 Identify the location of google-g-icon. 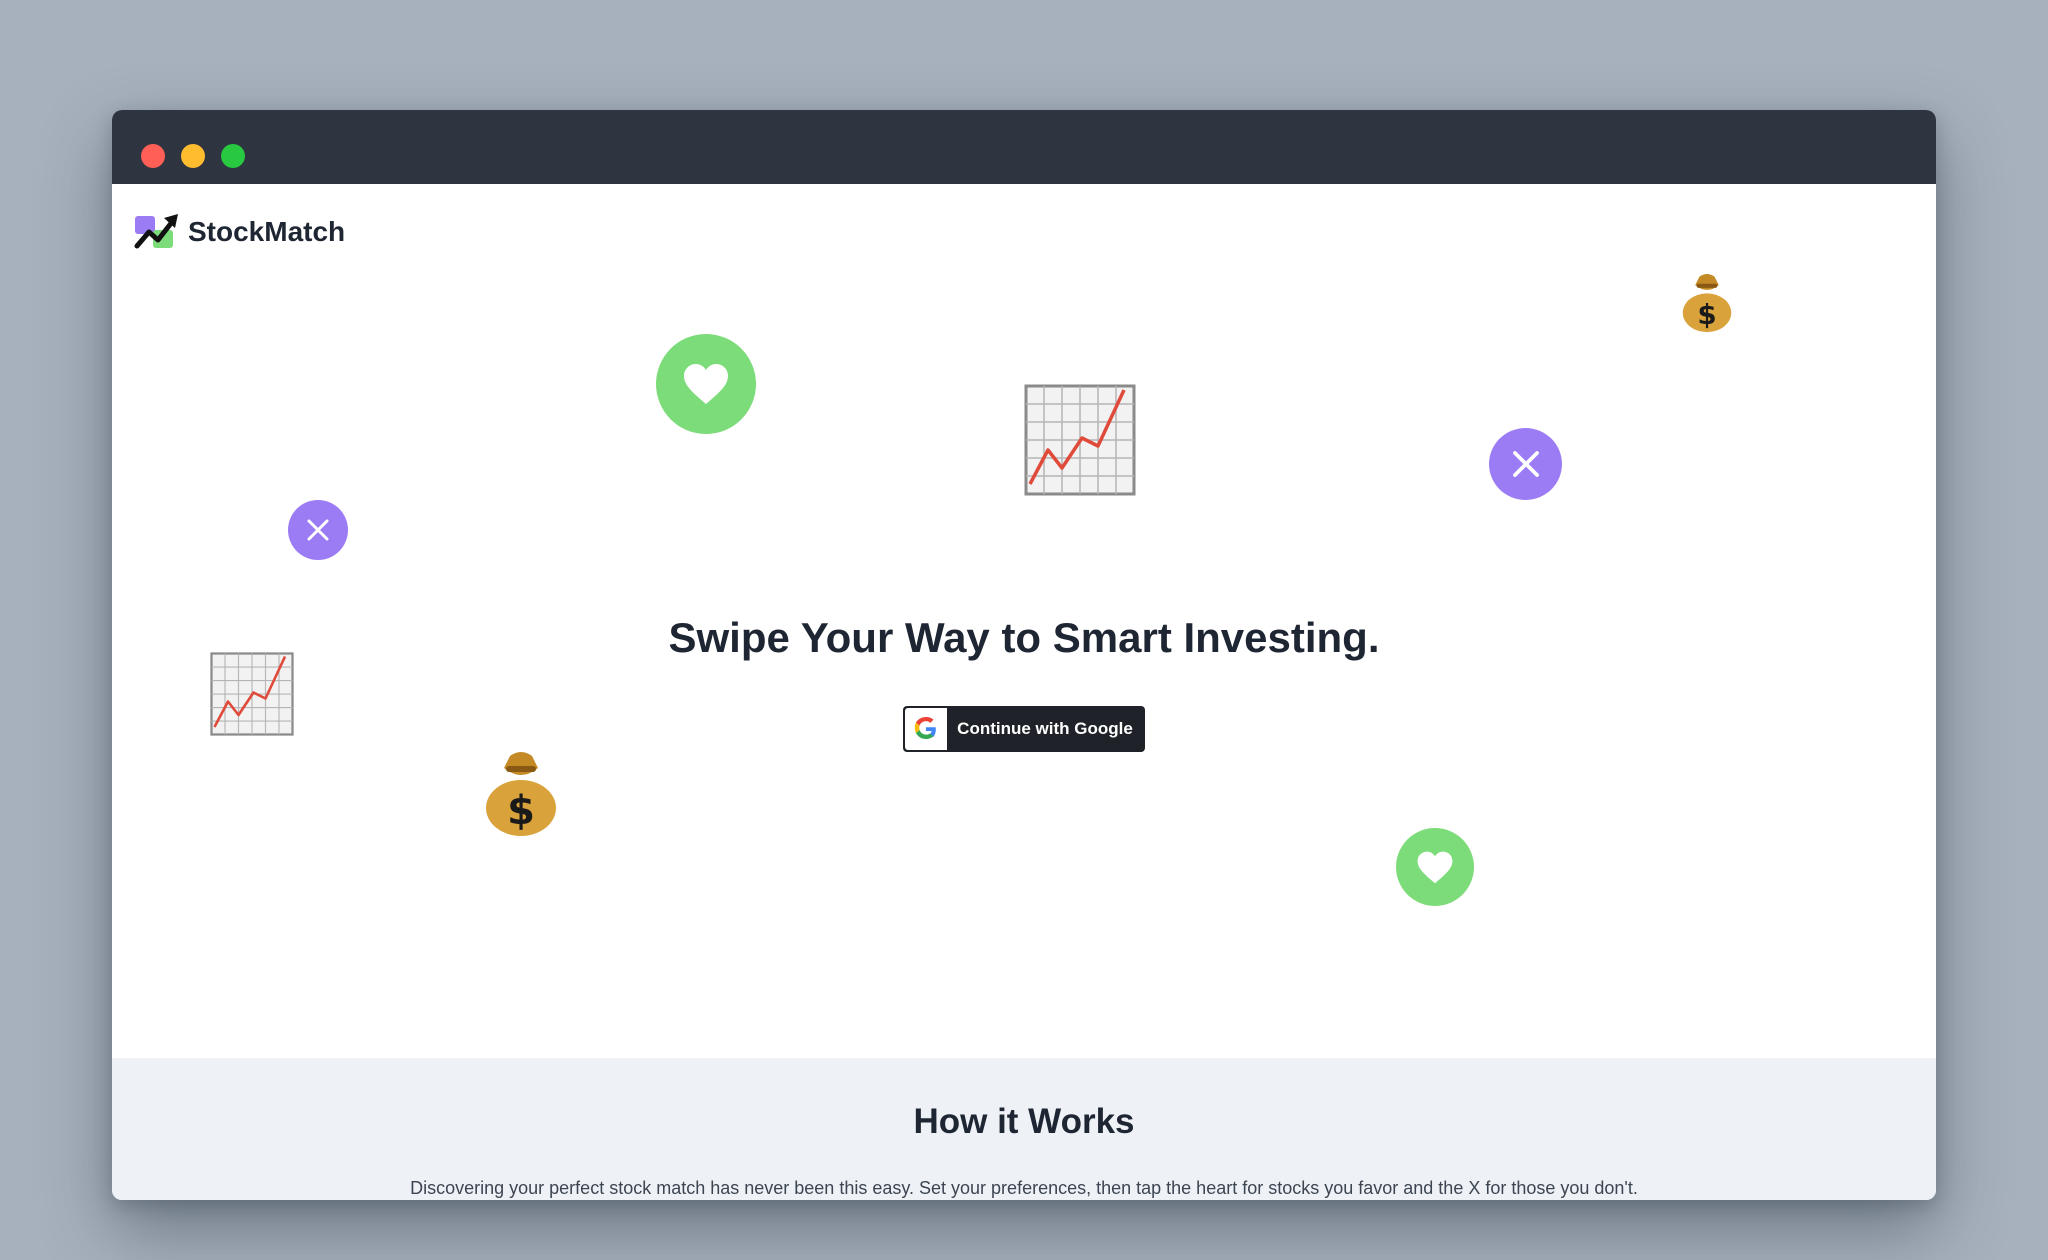
(925, 728).